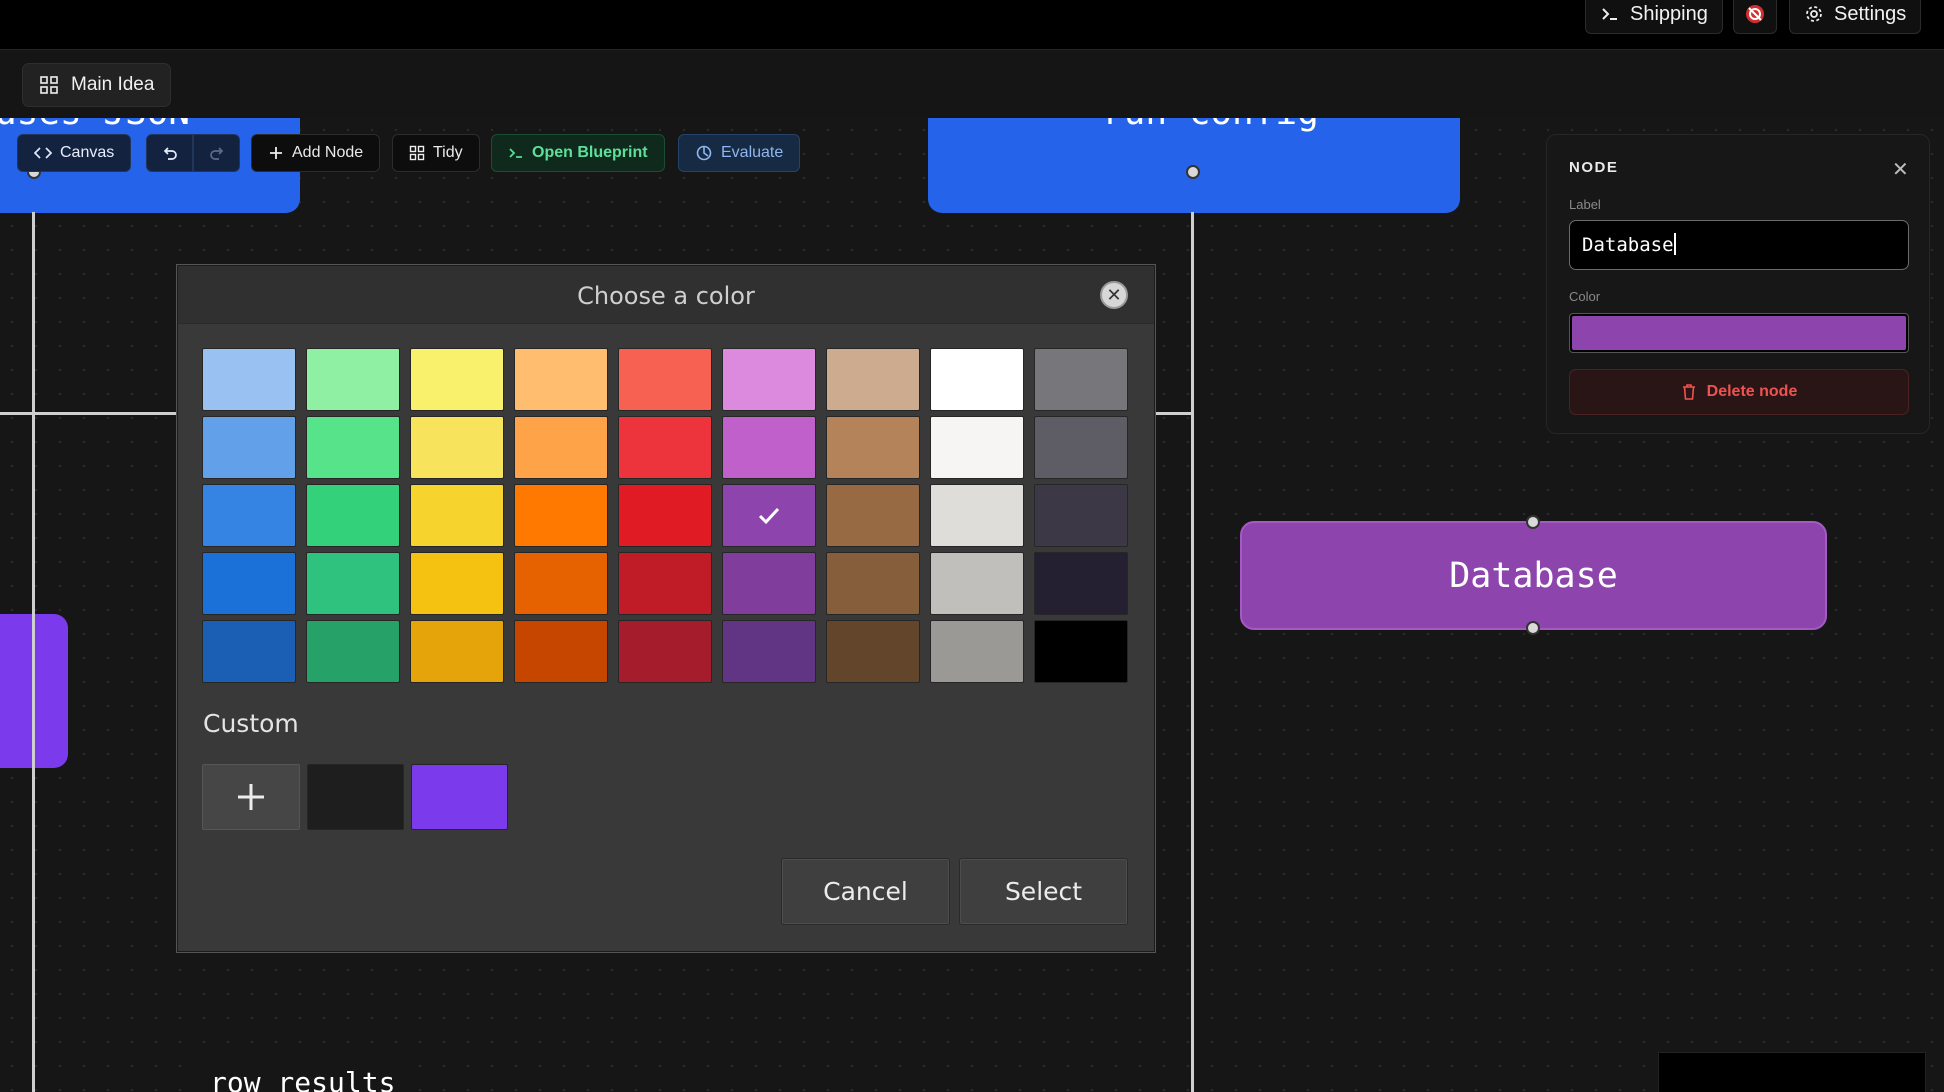  Describe the element at coordinates (436, 153) in the screenshot. I see `tidy-button: Tidy` at that location.